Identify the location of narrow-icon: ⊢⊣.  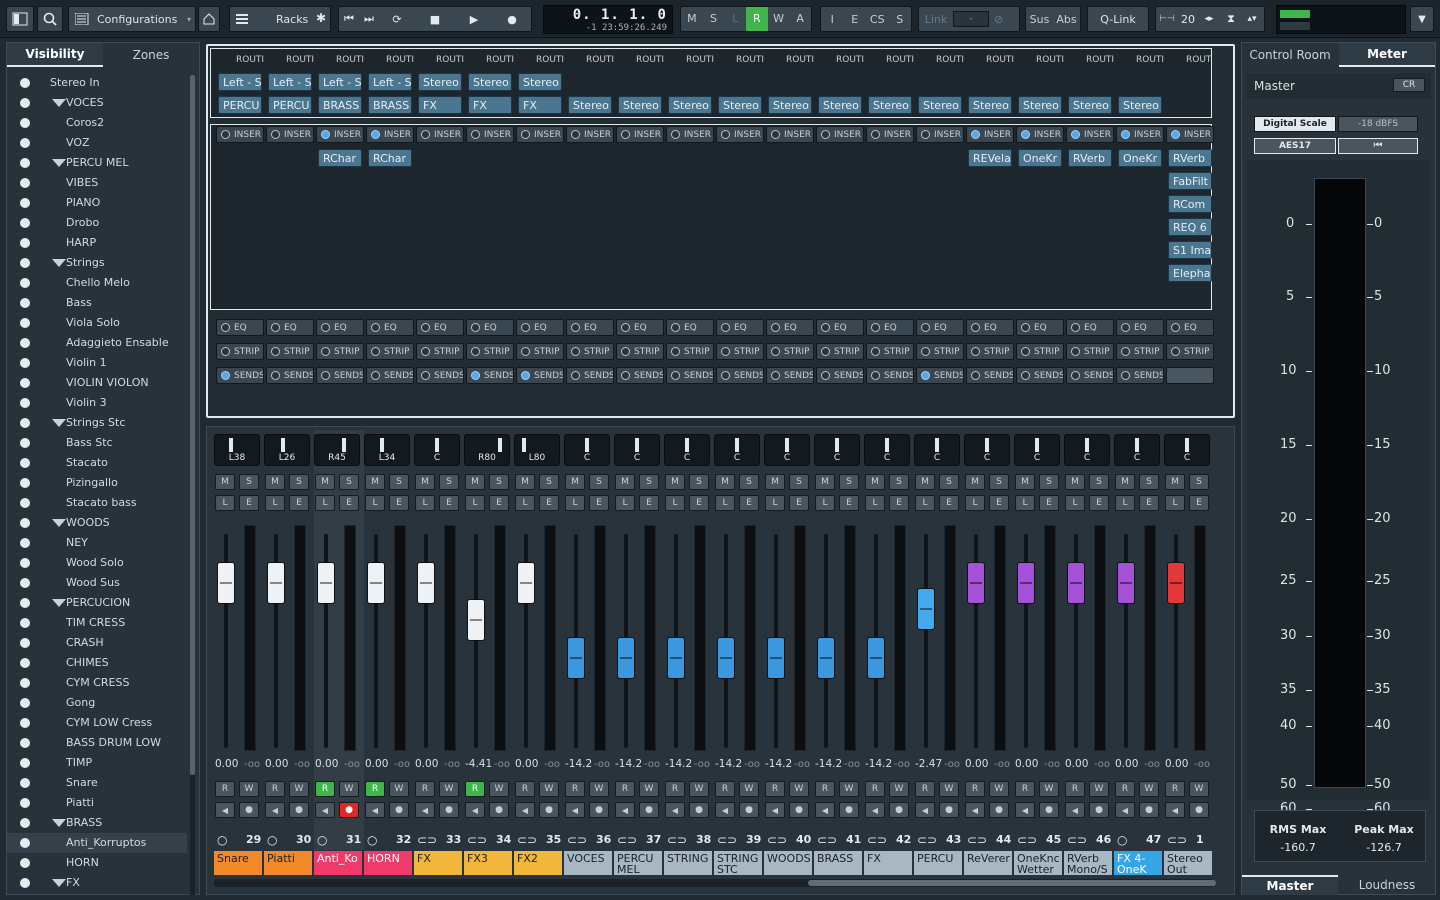
(1167, 19).